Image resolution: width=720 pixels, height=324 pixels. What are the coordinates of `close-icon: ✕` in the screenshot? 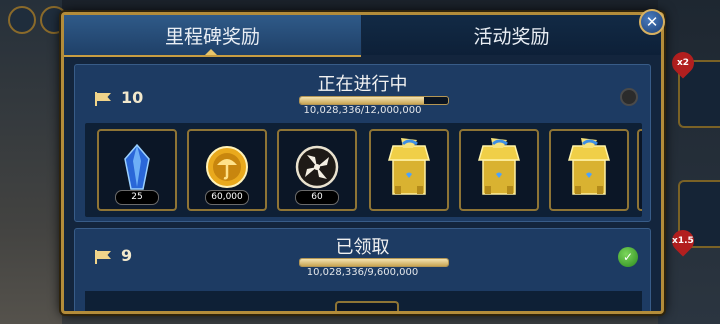 It's located at (652, 22).